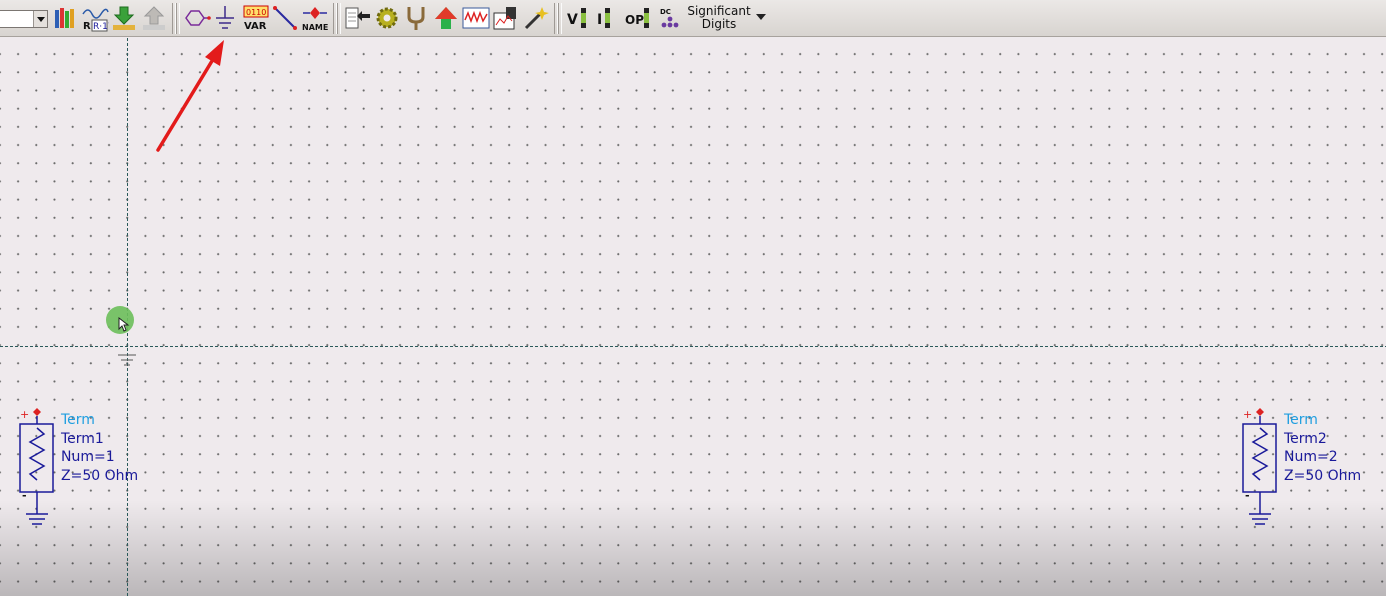  I want to click on term1-num: Num=1, so click(88, 457).